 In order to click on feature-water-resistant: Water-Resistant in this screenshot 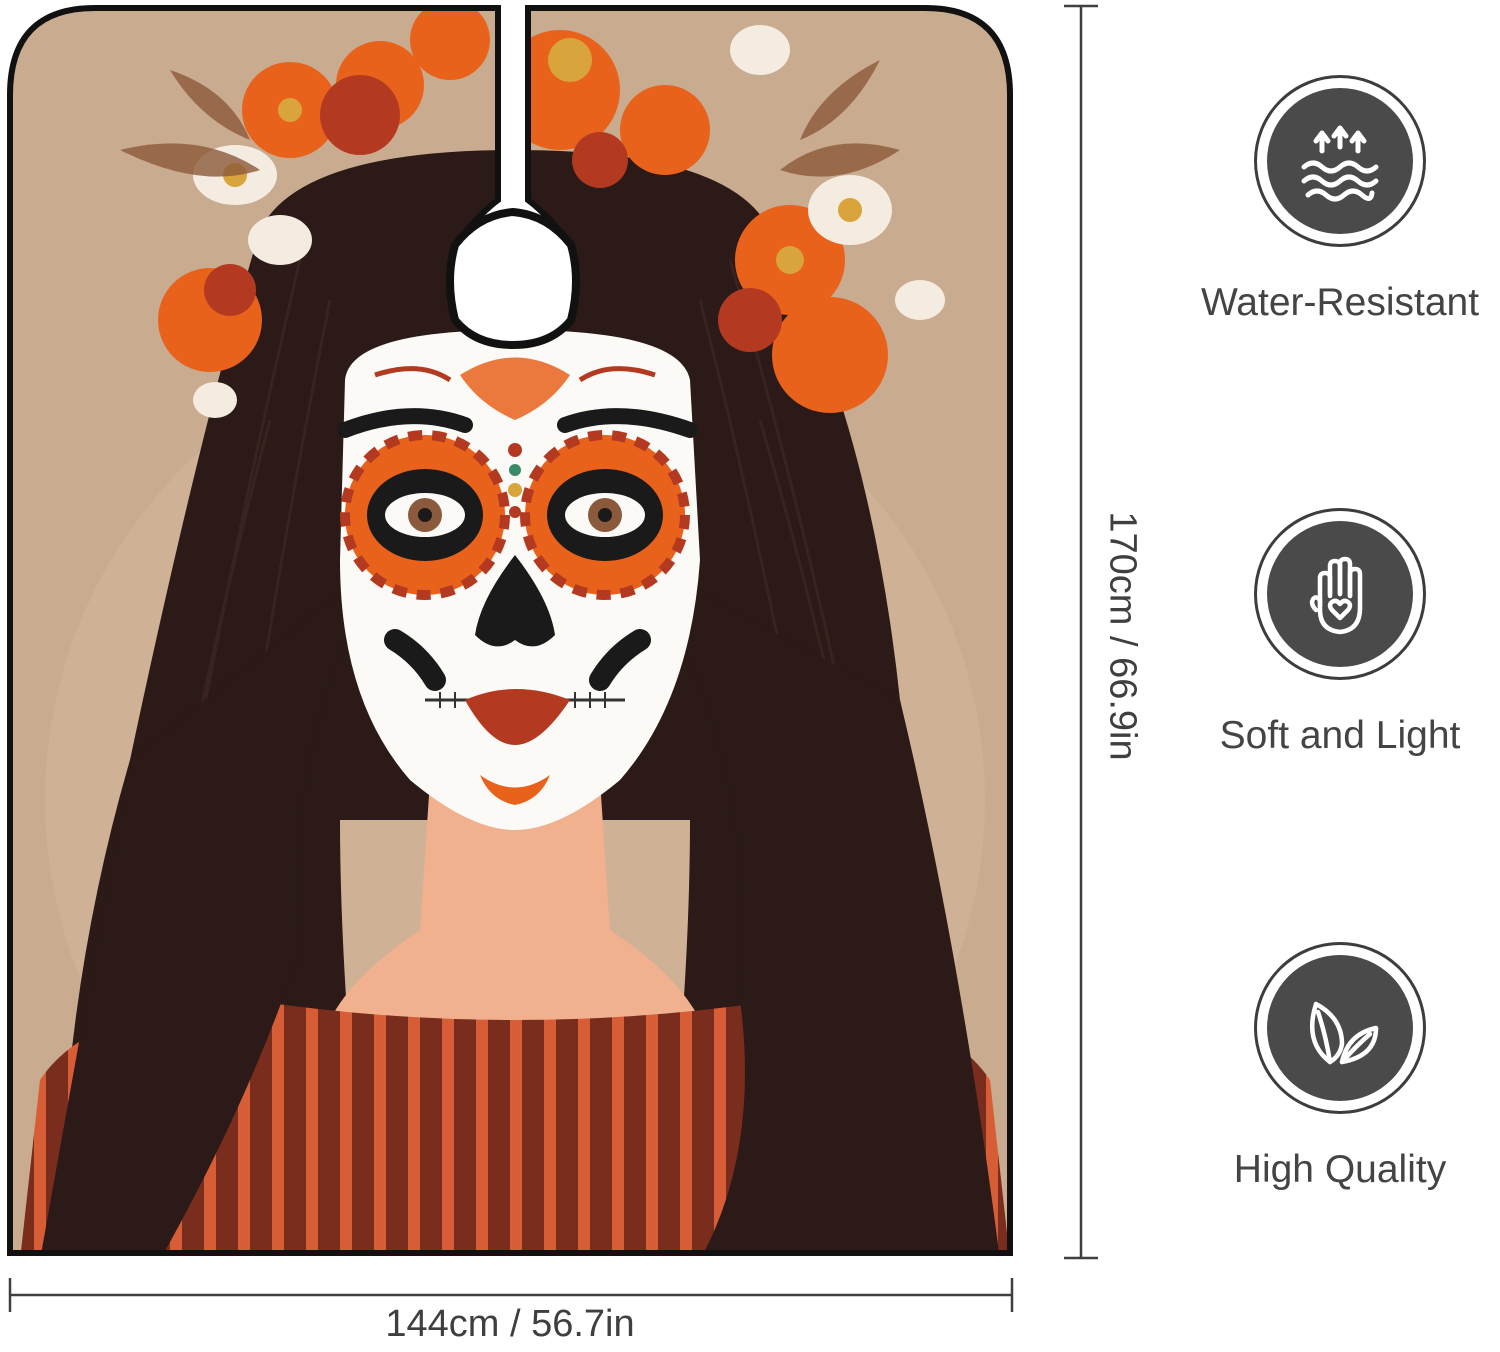, I will do `click(1340, 200)`.